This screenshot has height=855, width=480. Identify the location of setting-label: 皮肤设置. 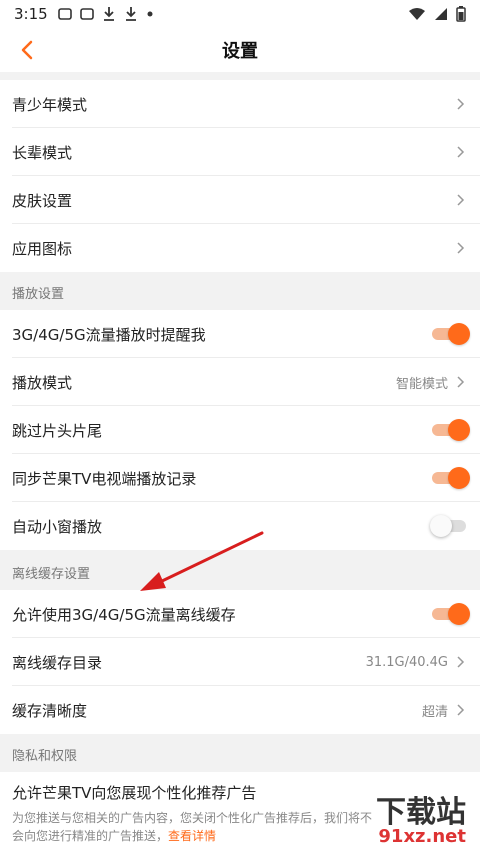
(42, 200).